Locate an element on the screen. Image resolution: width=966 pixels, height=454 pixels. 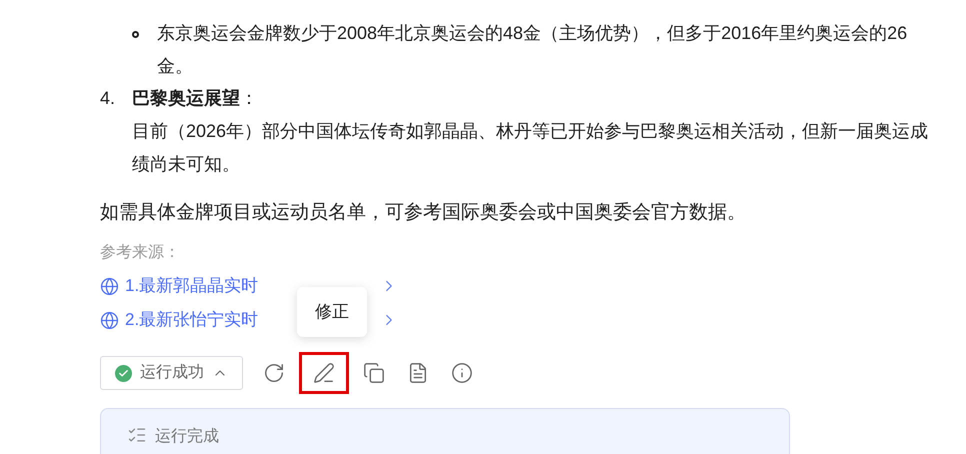
panel-title: 运行完成 is located at coordinates (187, 436).